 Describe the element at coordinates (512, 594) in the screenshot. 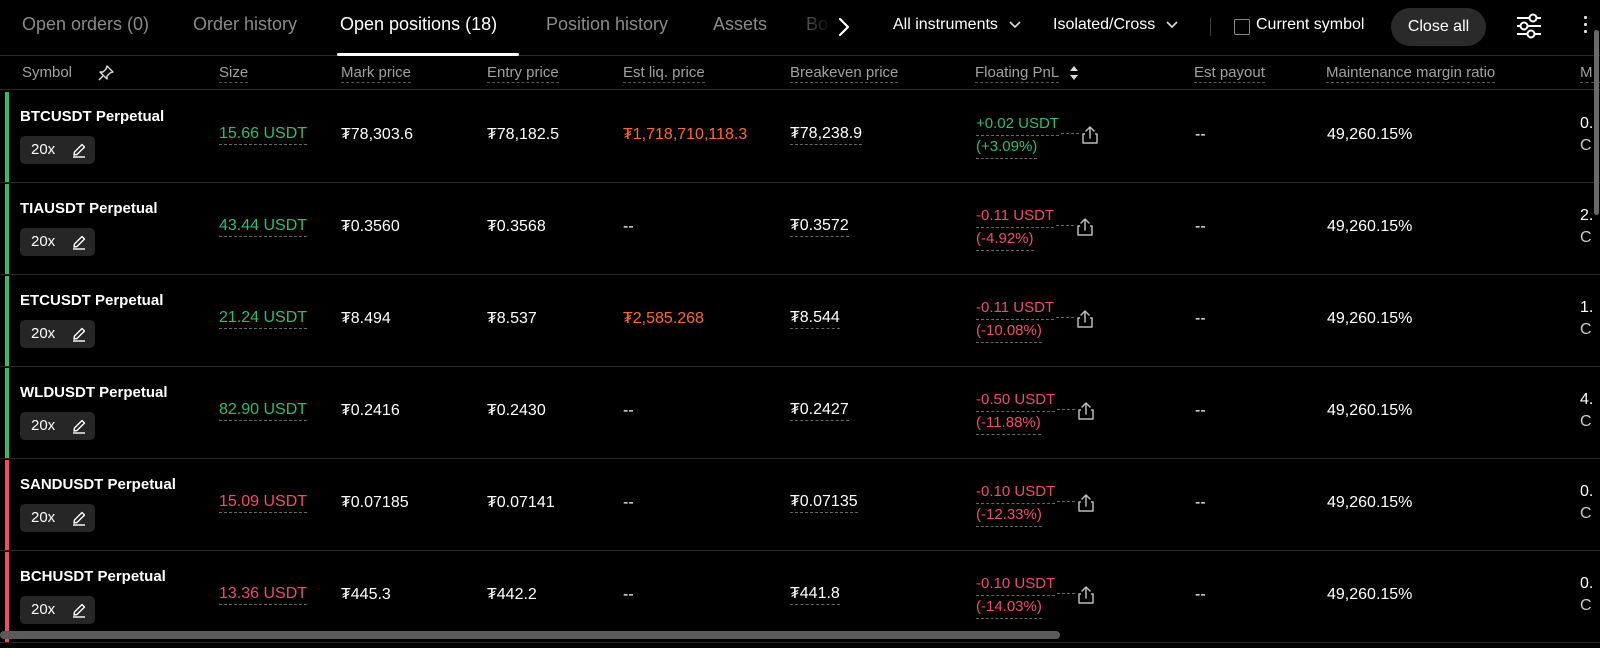

I see `entry-price: ₮442.2` at that location.